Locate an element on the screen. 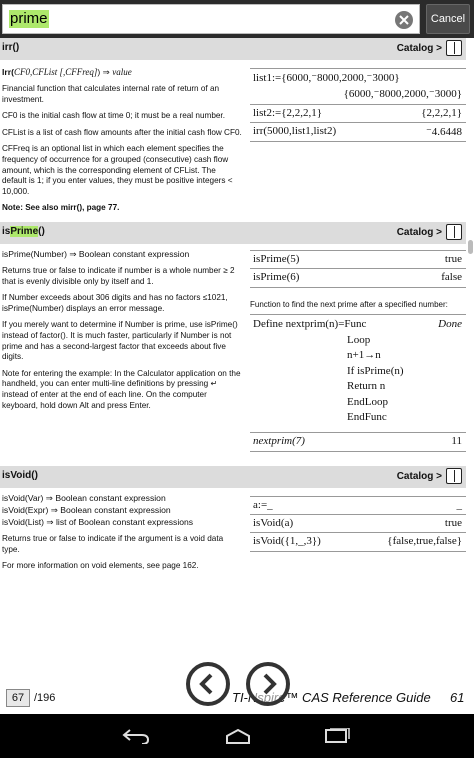  entry-title-isvoid: isVoid() is located at coordinates (20, 475).